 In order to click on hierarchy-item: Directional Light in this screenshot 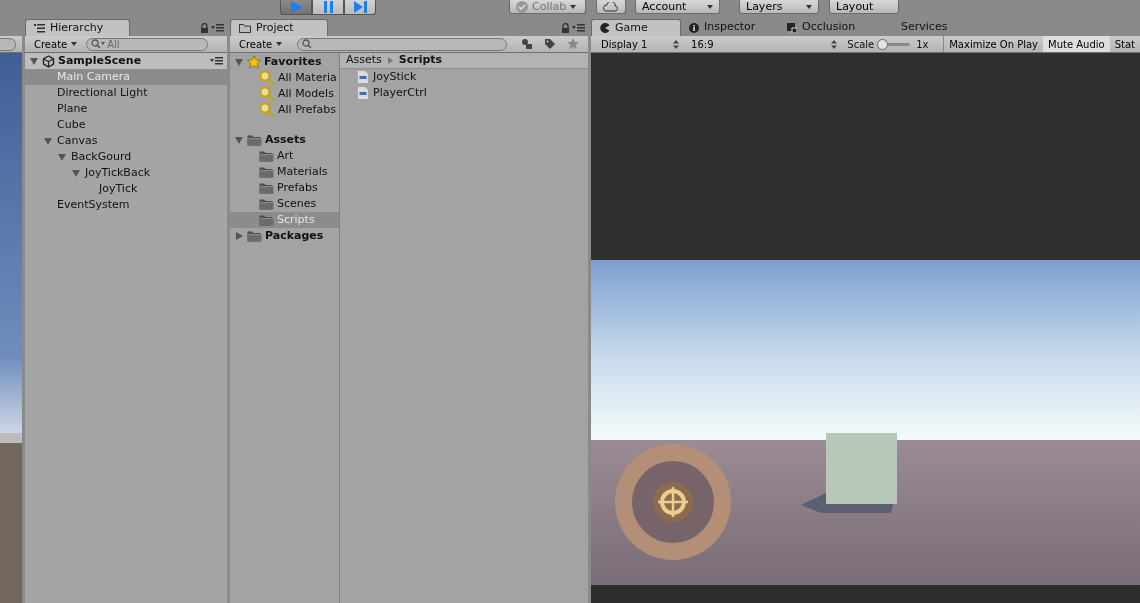, I will do `click(126, 93)`.